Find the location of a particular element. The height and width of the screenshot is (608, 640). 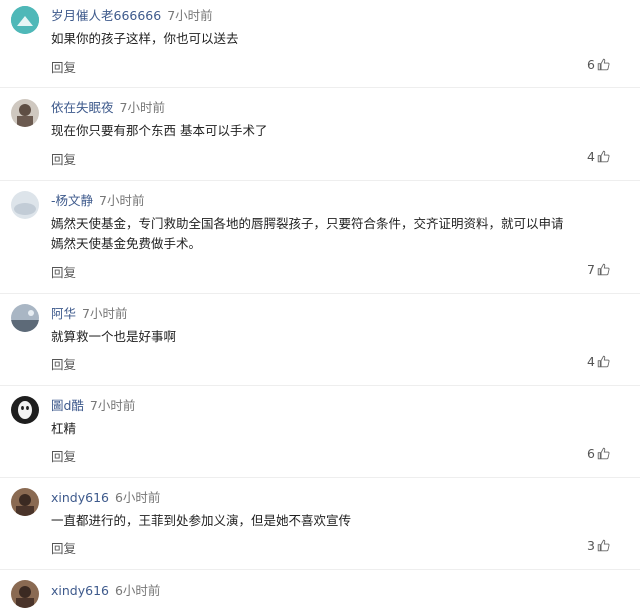

comment-meta: 岁月催人老666666 7小时前 is located at coordinates (132, 16).